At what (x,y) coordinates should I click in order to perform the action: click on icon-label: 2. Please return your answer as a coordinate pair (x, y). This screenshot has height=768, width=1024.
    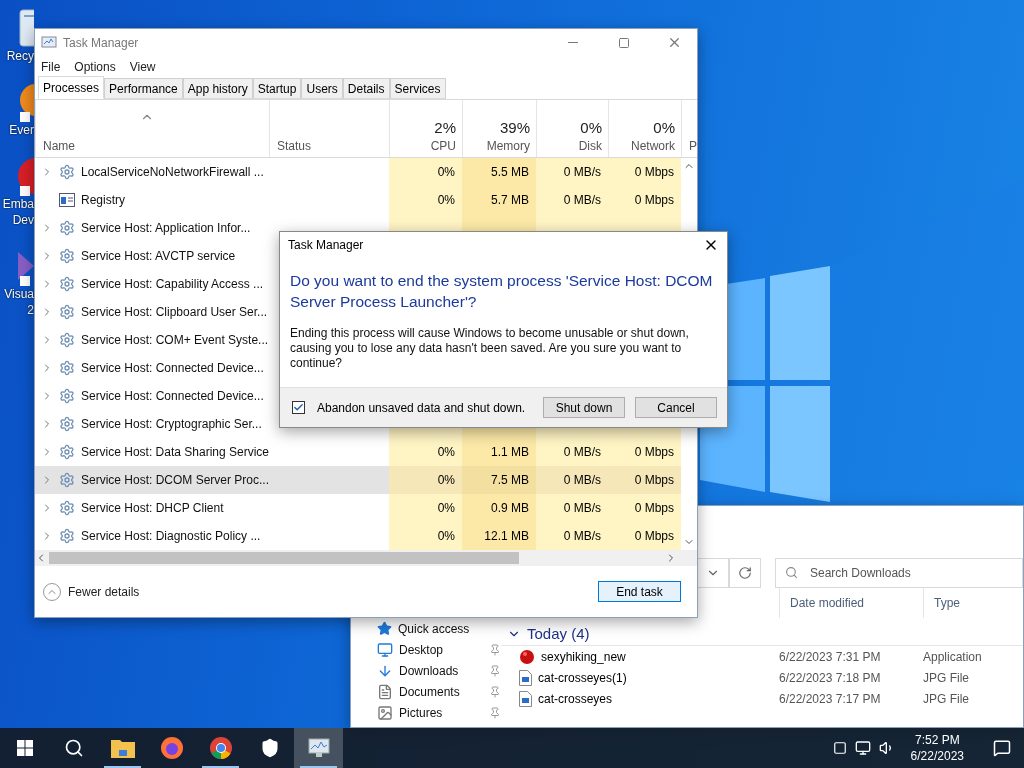
    Looking at the image, I should click on (30, 310).